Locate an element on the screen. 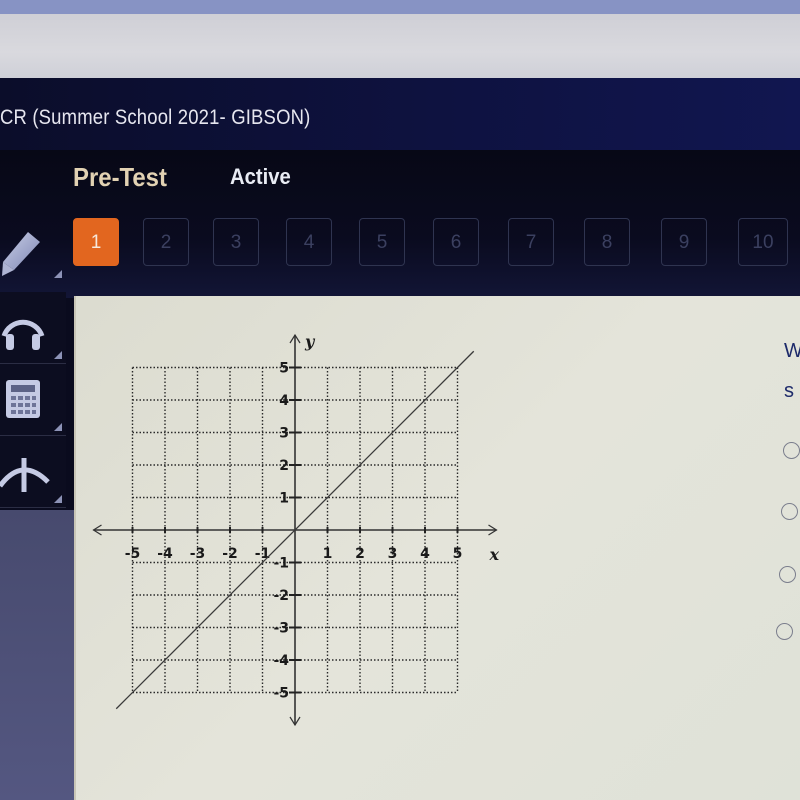 The image size is (800, 800). text-to-speech-tool is located at coordinates (33, 328).